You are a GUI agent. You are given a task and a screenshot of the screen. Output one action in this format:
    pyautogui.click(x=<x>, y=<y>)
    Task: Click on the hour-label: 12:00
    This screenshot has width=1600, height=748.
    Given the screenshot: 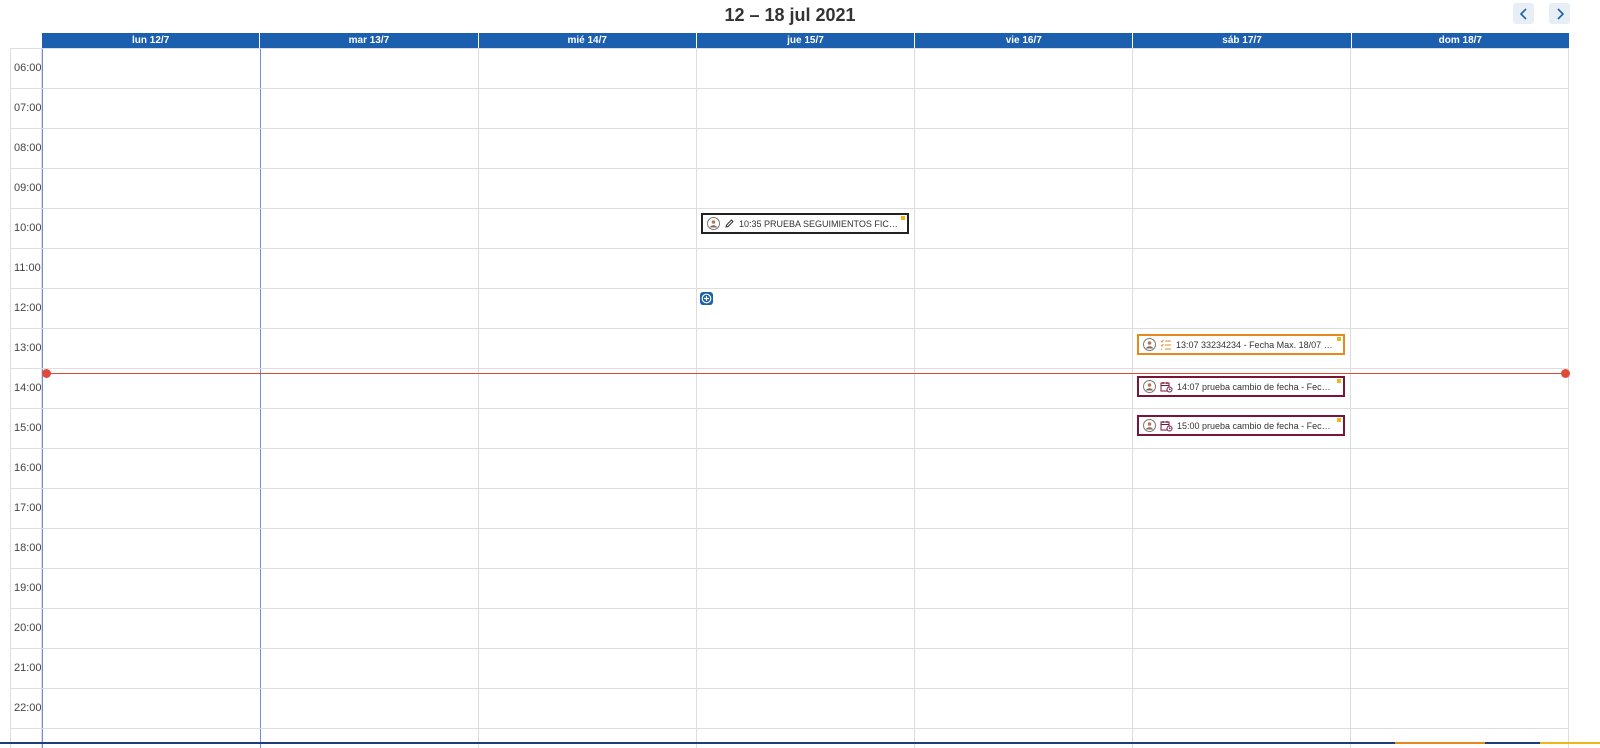 What is the action you would take?
    pyautogui.click(x=28, y=308)
    